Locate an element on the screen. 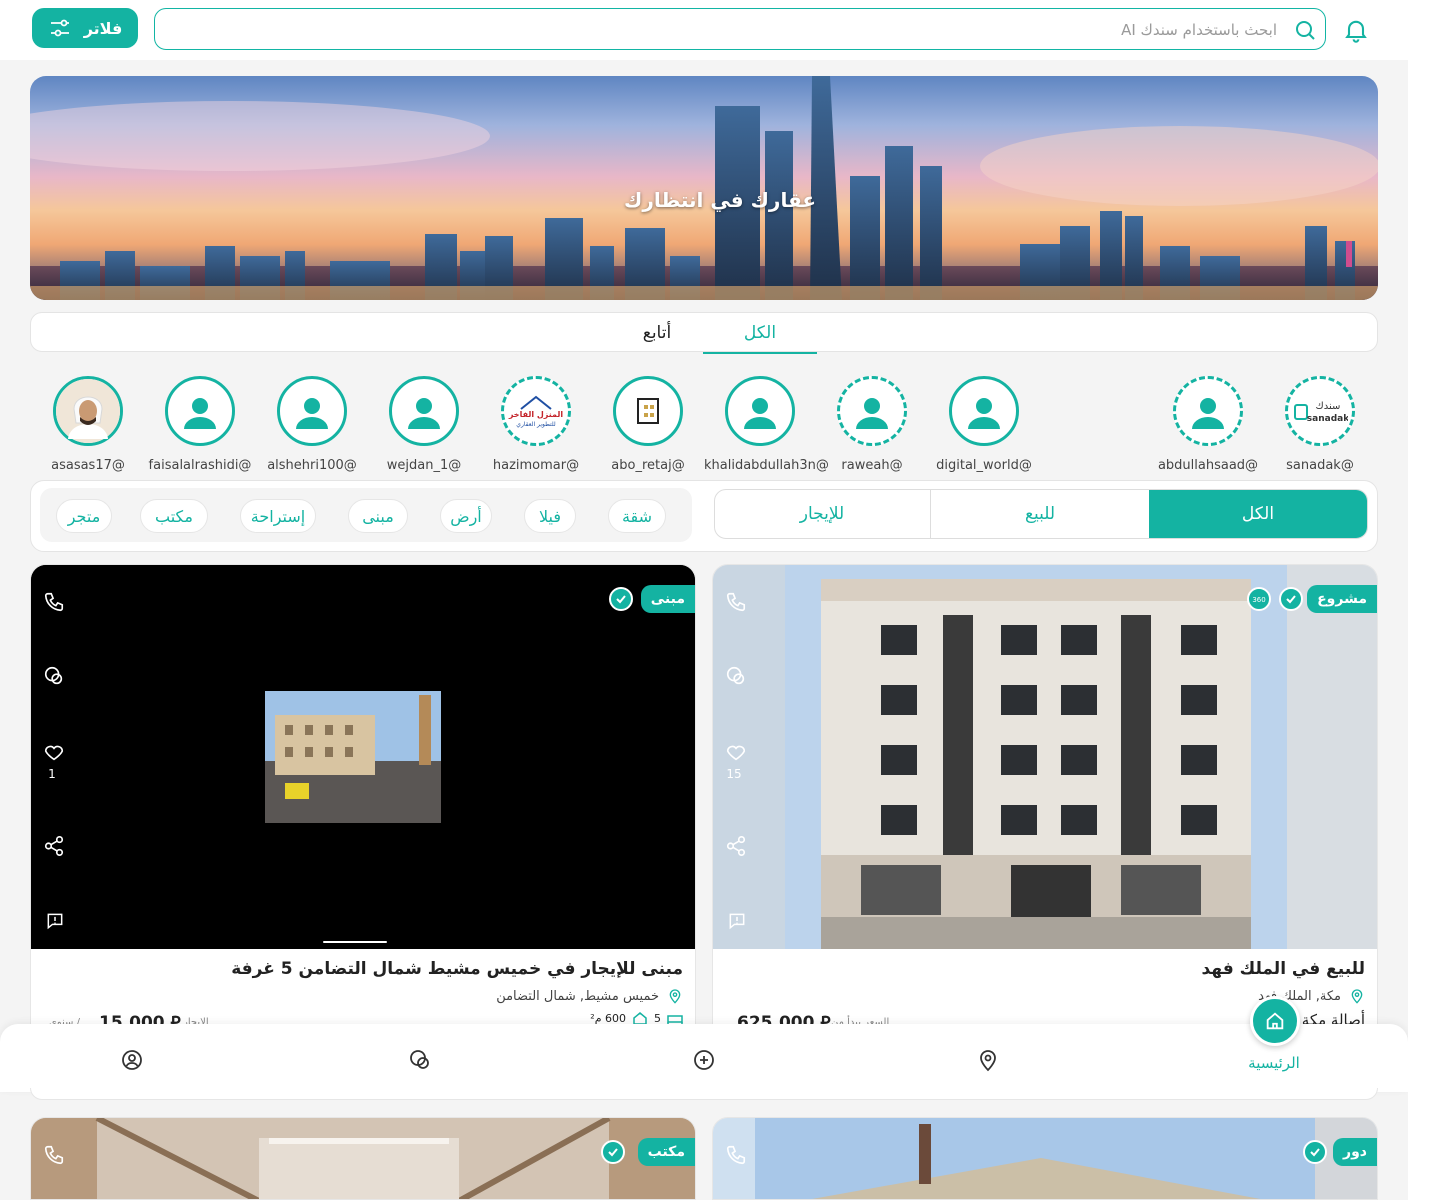 This screenshot has height=1200, width=1440. account-item: wejdan_1@ is located at coordinates (424, 424).